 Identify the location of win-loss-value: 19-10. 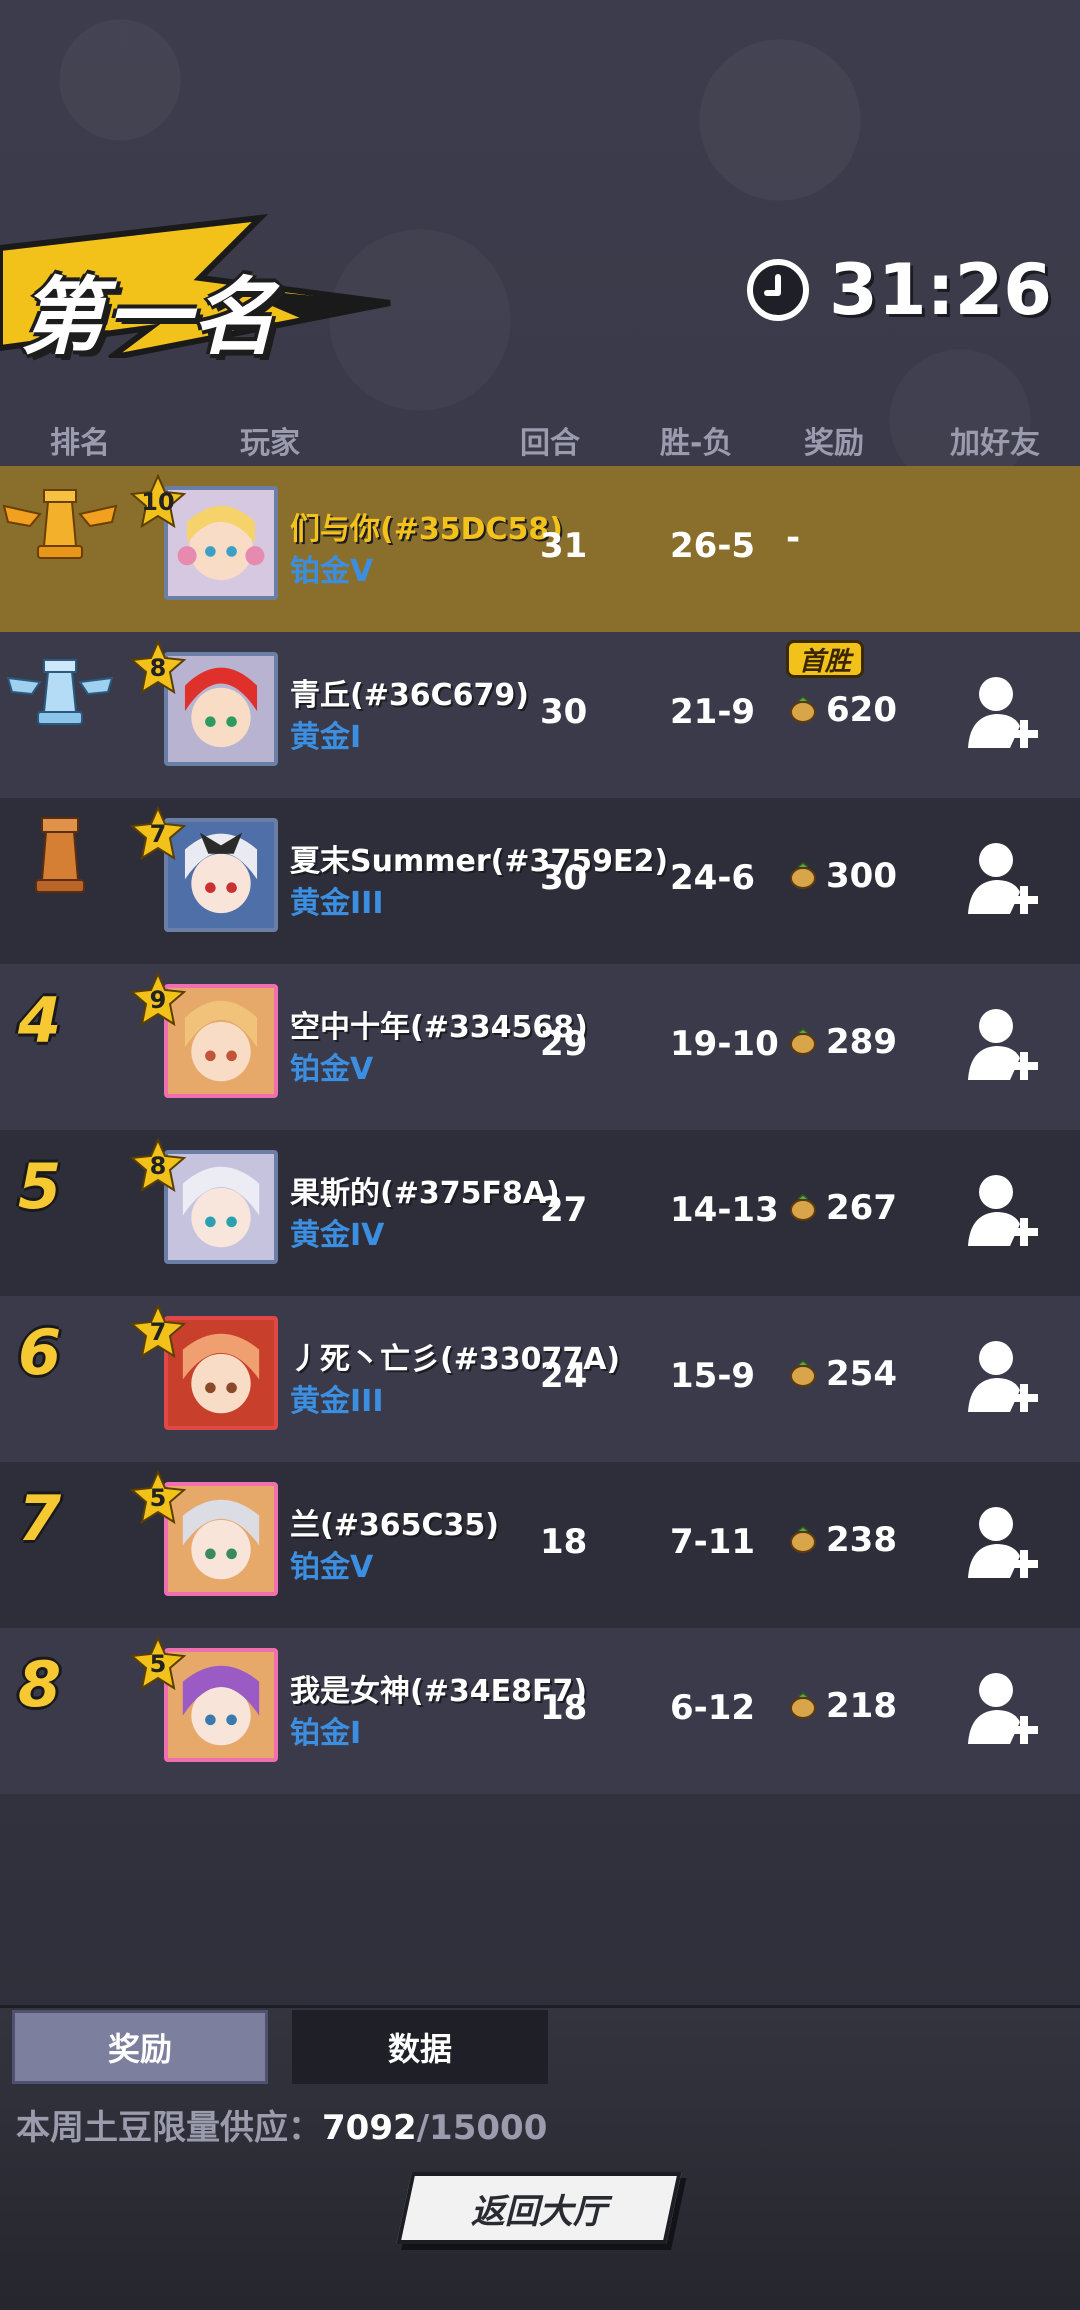
(724, 1044).